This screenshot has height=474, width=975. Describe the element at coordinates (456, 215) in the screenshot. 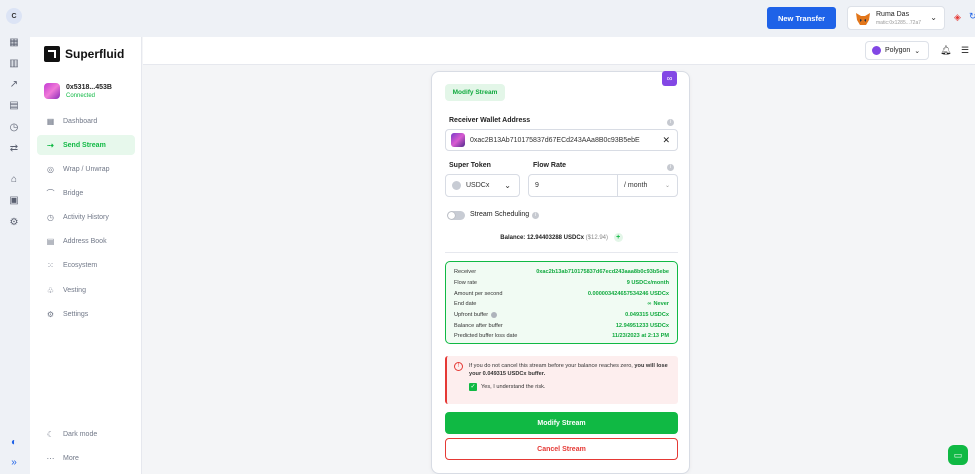

I see `stream-scheduling-toggle` at that location.